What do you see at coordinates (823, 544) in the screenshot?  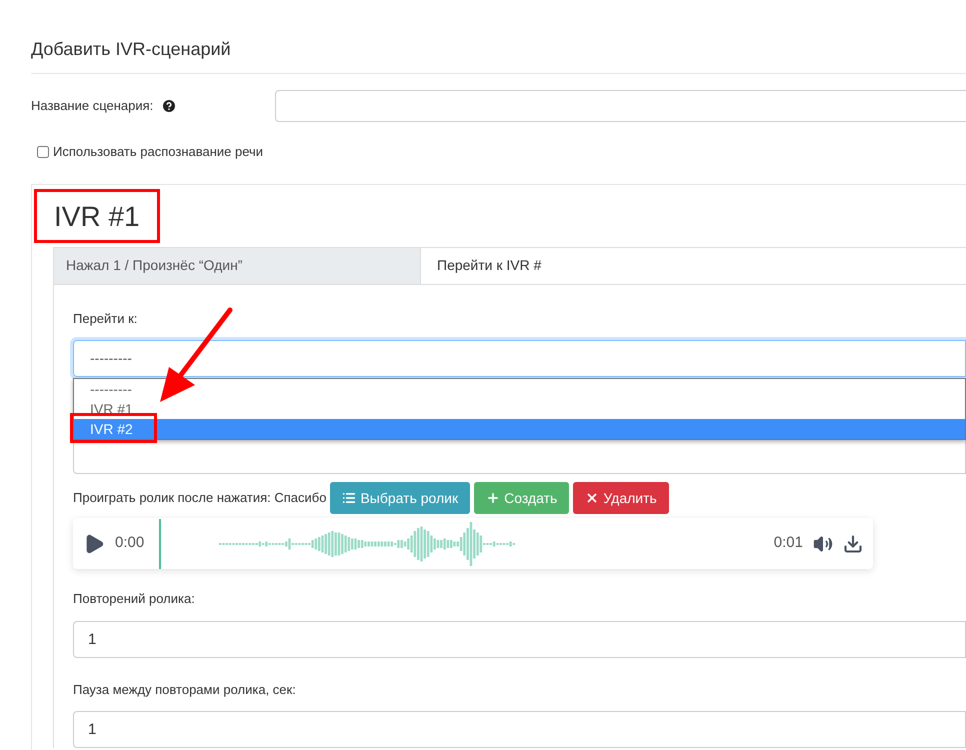 I see `volume-icon` at bounding box center [823, 544].